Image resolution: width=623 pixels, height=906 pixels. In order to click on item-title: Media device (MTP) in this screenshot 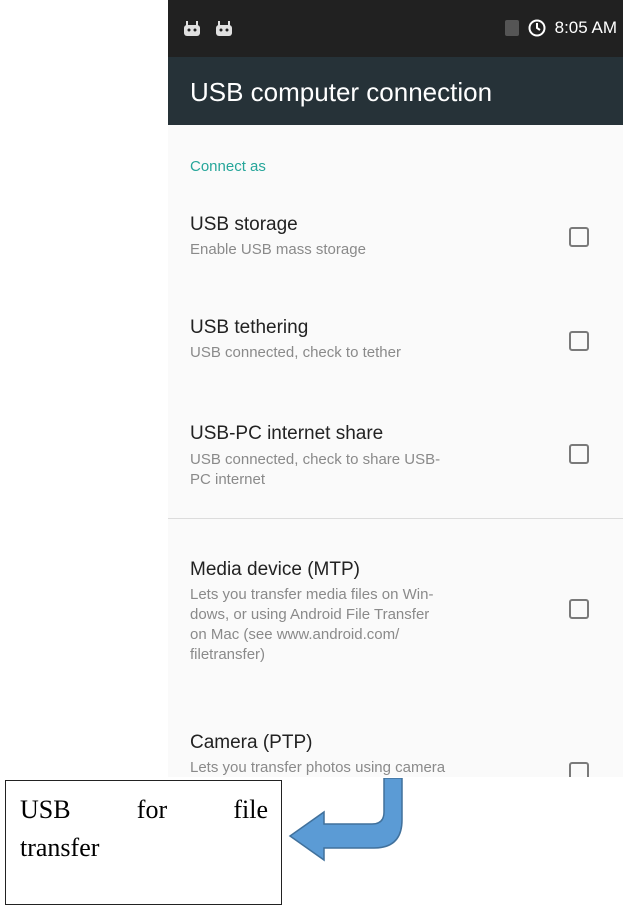, I will do `click(275, 569)`.